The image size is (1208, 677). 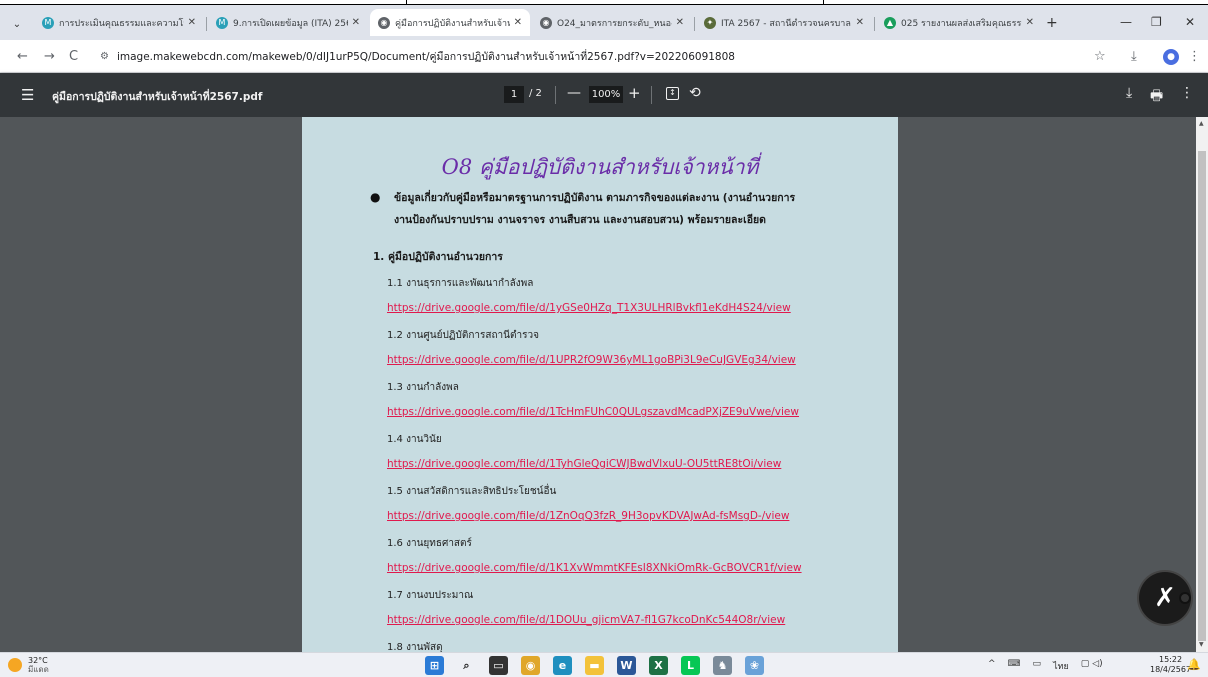 I want to click on scroll-up-icon: ▲, so click(x=1201, y=123).